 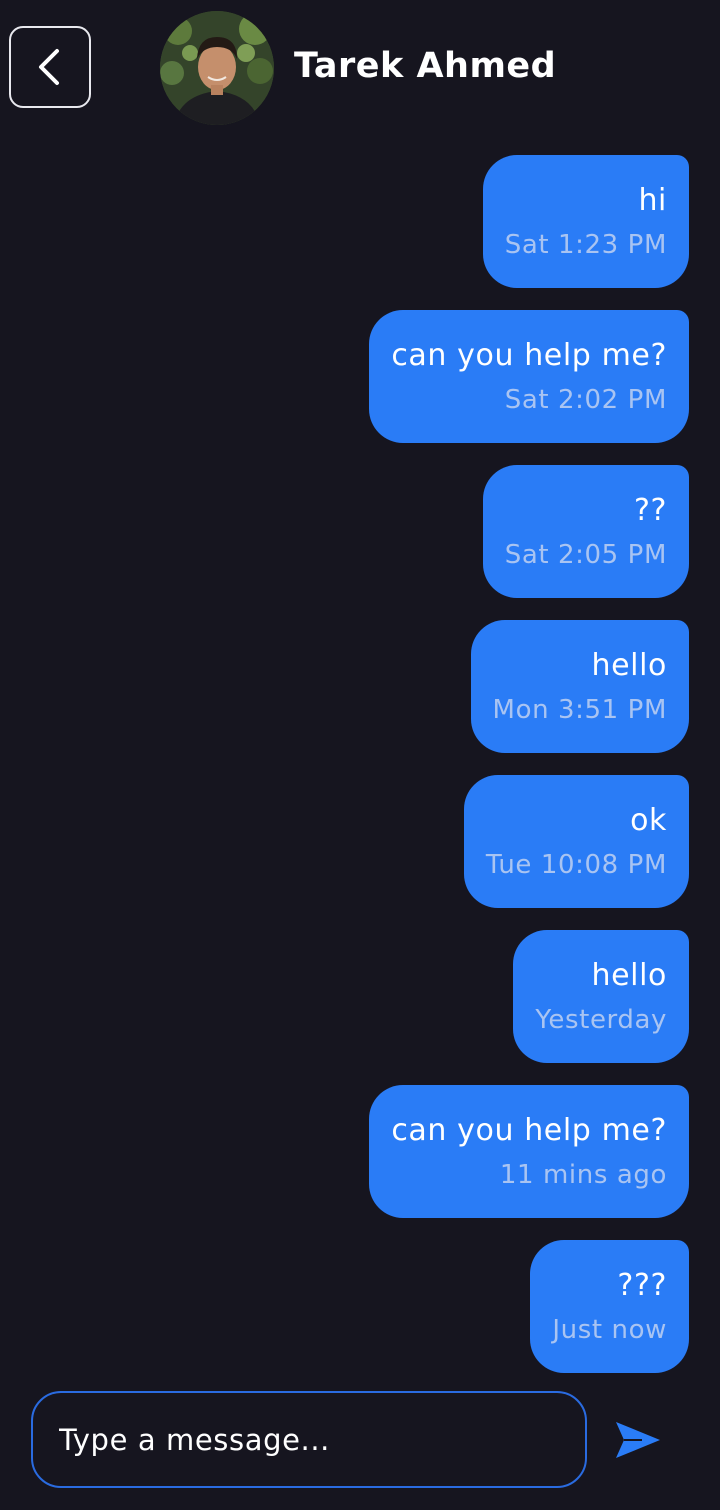 What do you see at coordinates (585, 554) in the screenshot?
I see `message-timestamp: Sat 2:05 PM` at bounding box center [585, 554].